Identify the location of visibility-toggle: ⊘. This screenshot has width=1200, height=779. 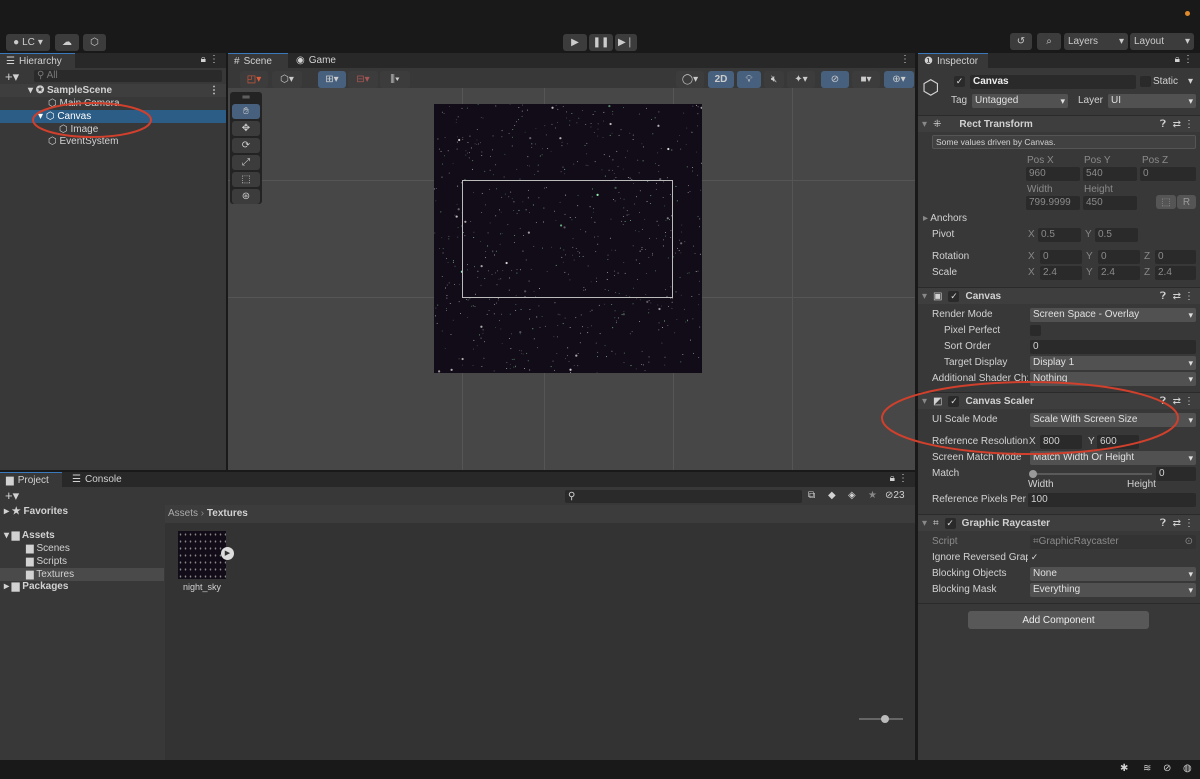
(835, 79).